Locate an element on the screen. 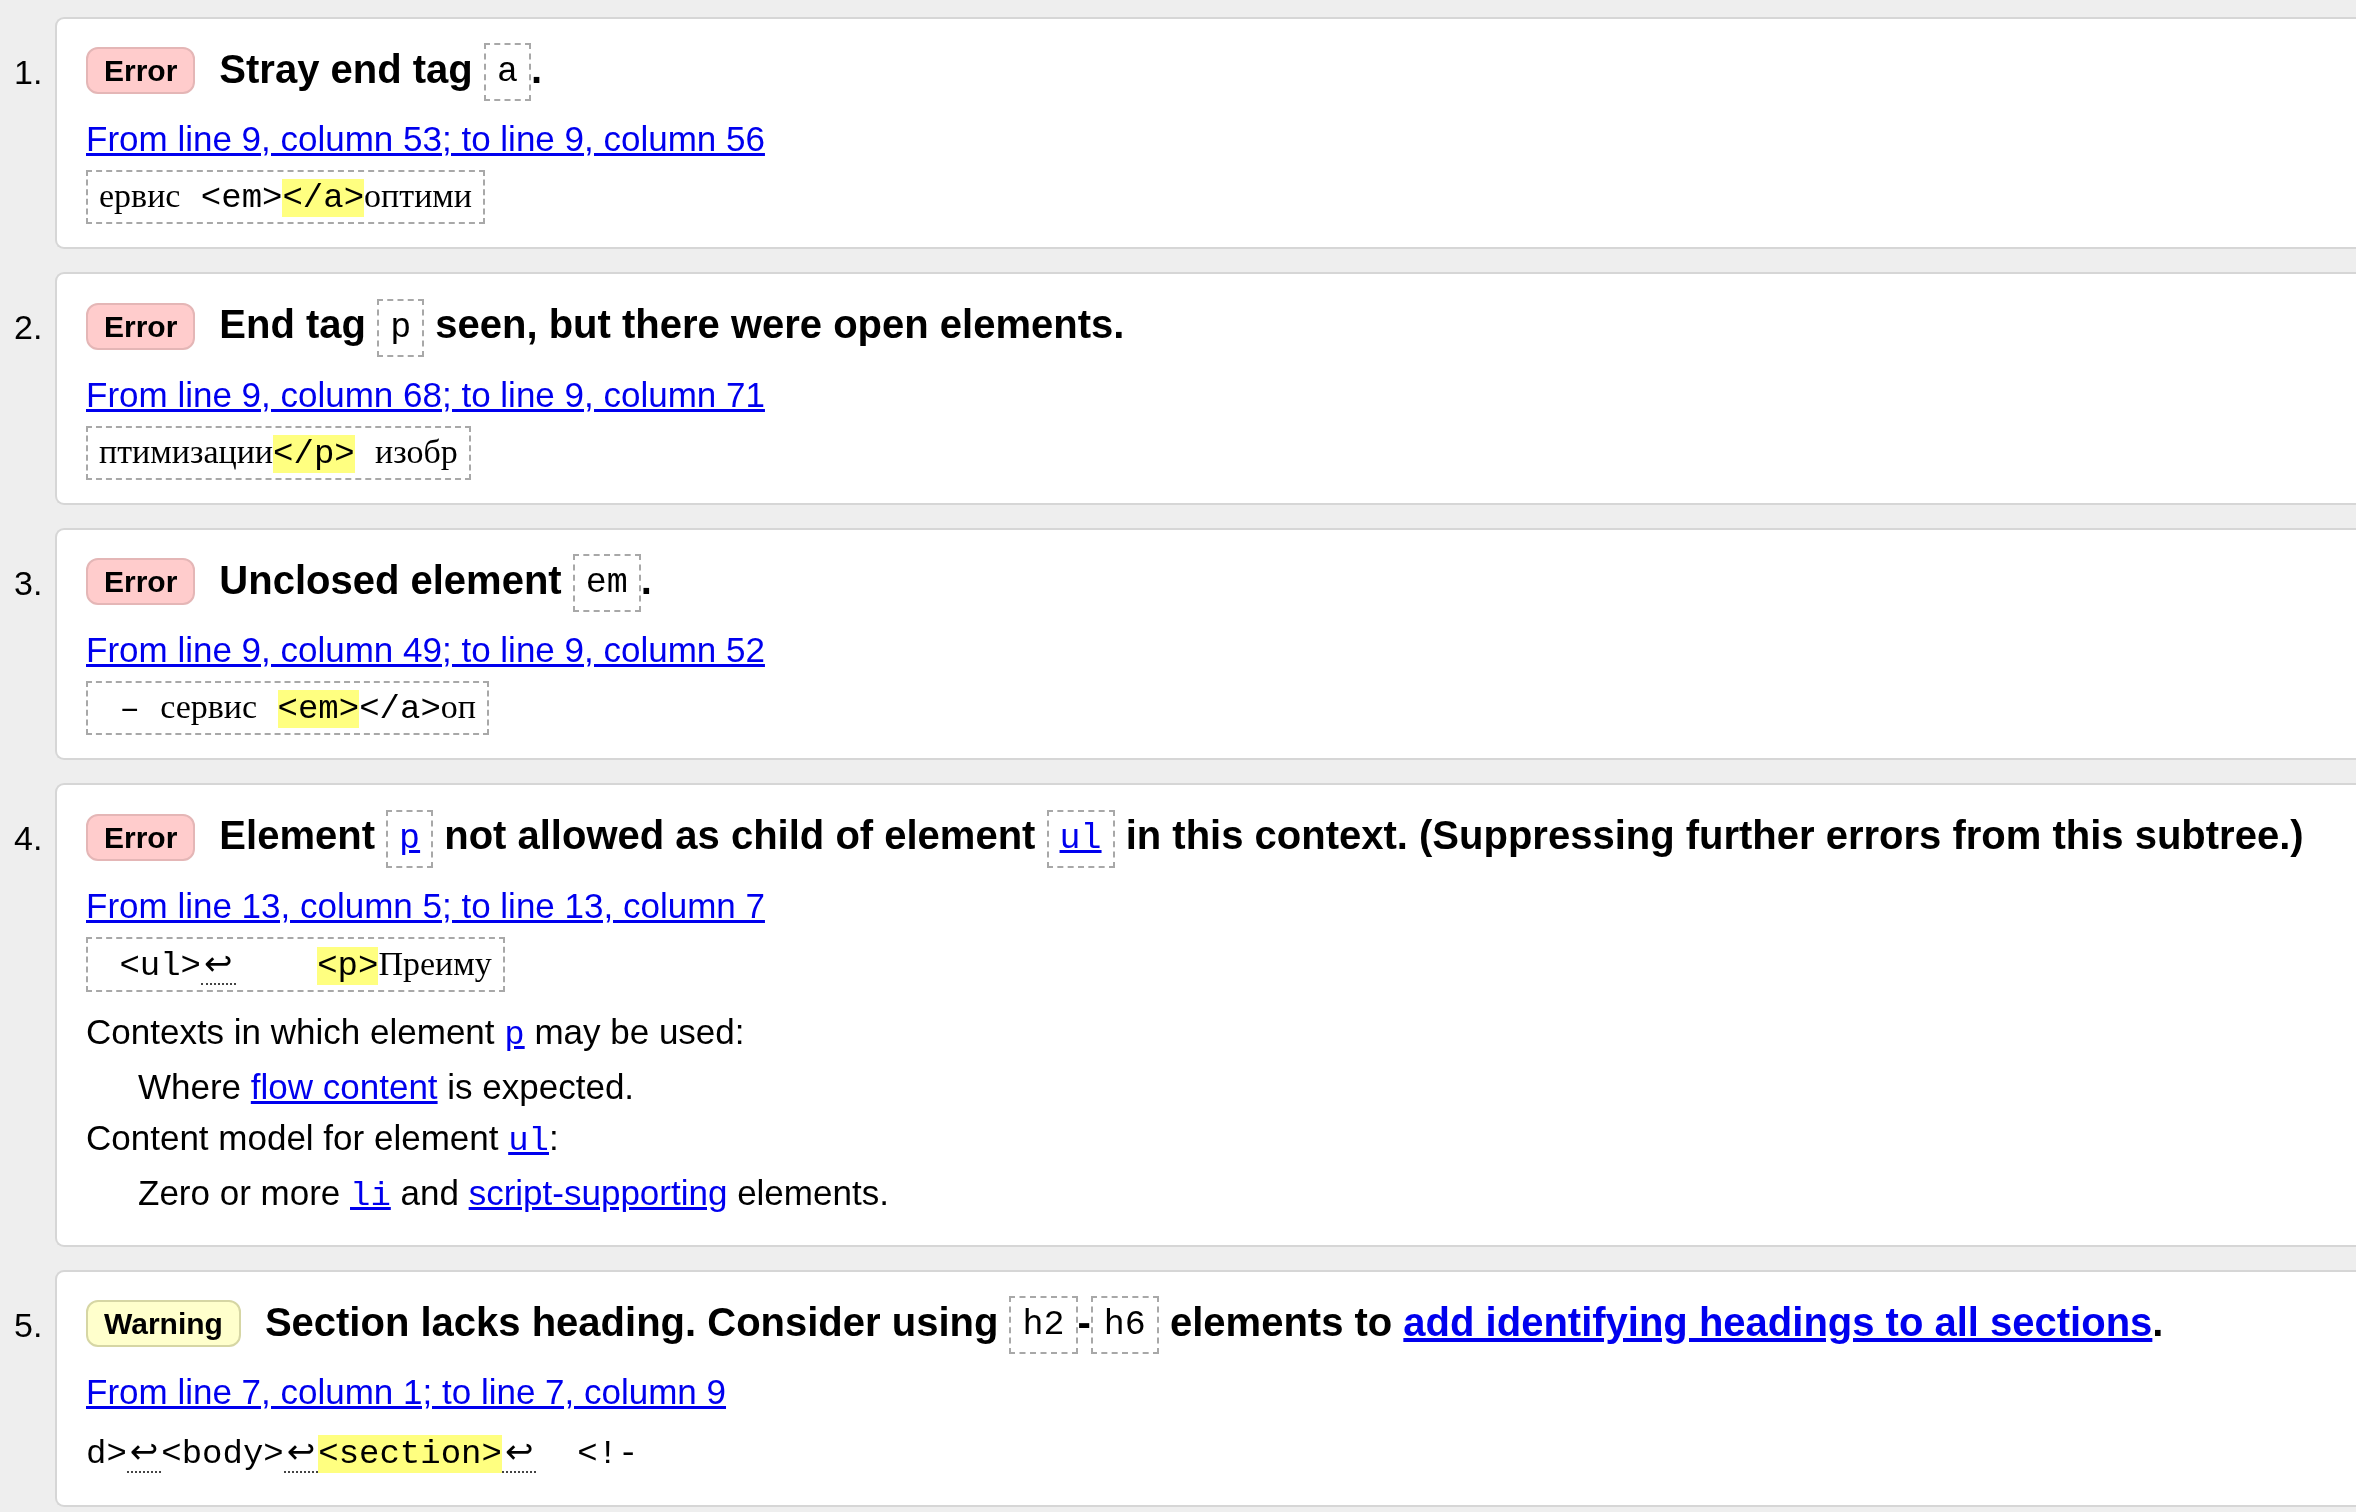 The height and width of the screenshot is (1512, 2356). message-title: Section lacks heading. Consider using h2 - h6 elements to add identifying headings to all sections. is located at coordinates (1214, 1323).